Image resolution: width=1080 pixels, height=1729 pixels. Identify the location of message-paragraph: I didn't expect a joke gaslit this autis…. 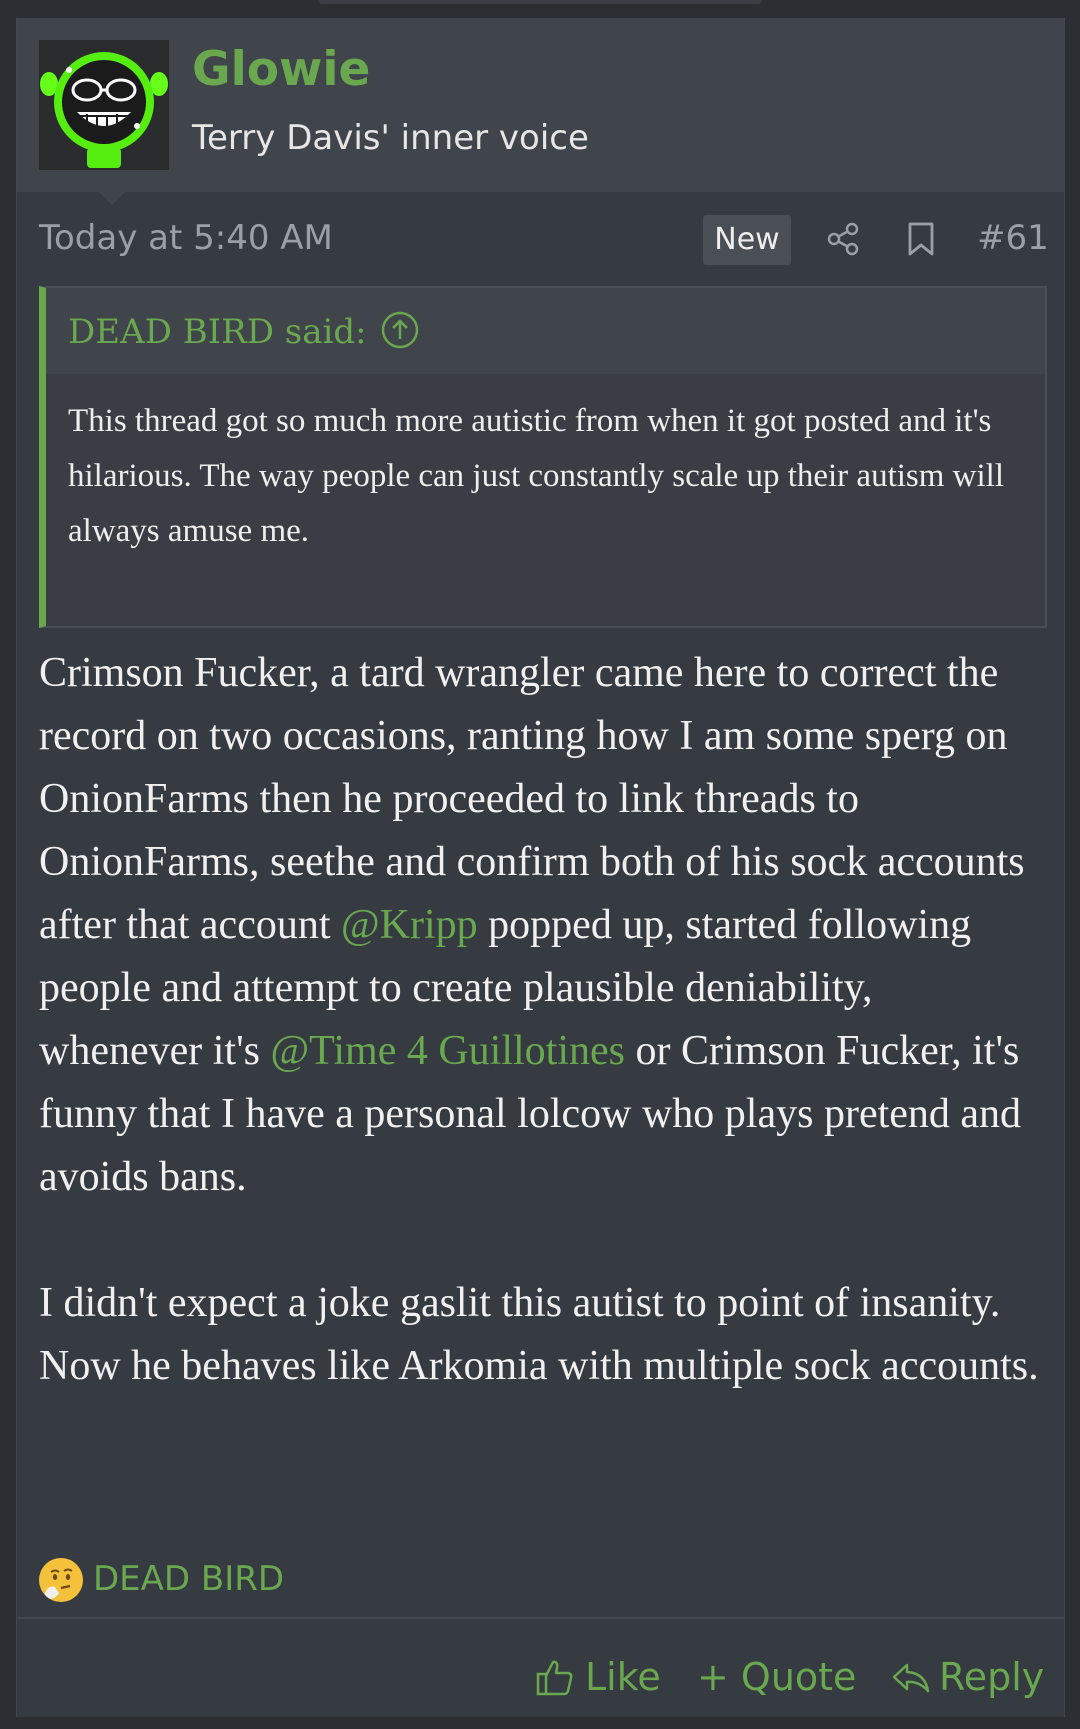
(539, 1334).